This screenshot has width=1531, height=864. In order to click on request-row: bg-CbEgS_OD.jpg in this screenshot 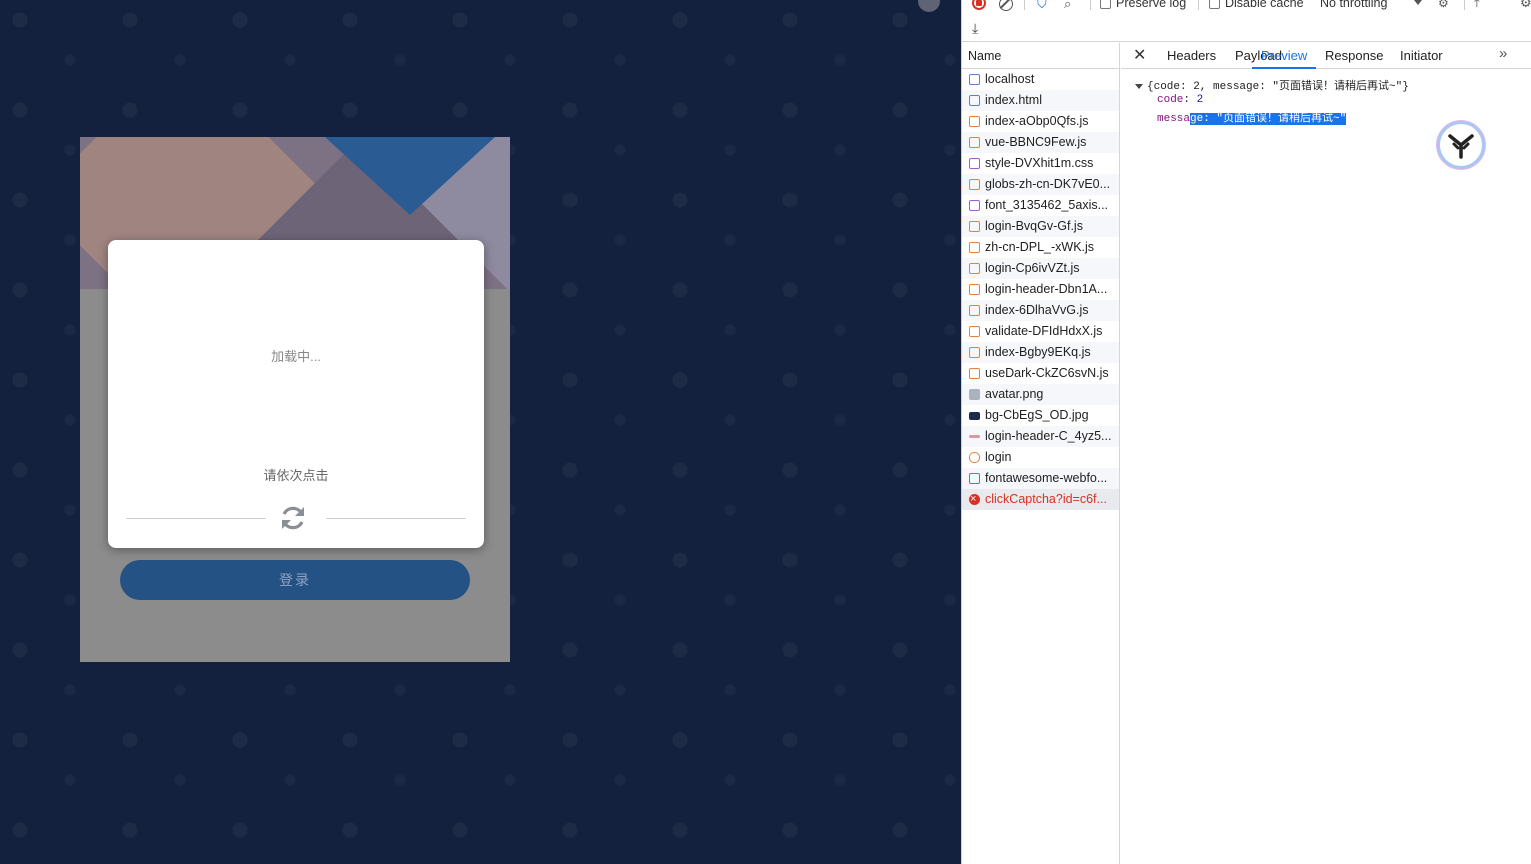, I will do `click(1040, 415)`.